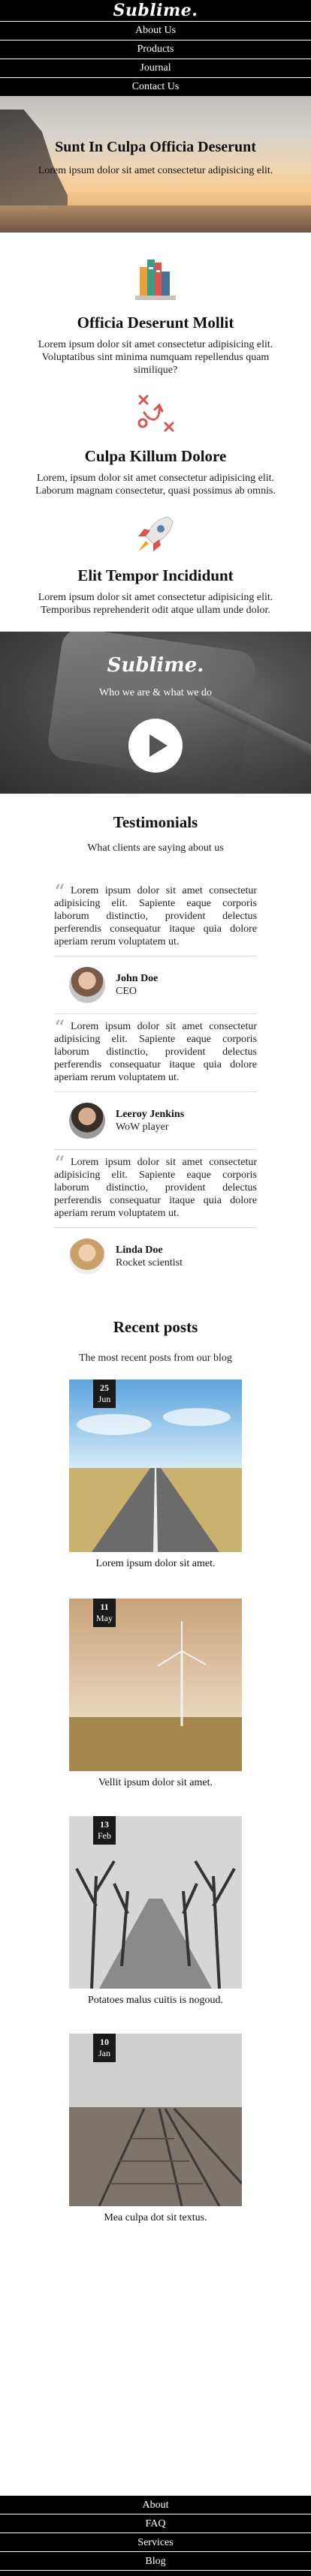 The image size is (311, 2576). I want to click on post-day: 11, so click(104, 1607).